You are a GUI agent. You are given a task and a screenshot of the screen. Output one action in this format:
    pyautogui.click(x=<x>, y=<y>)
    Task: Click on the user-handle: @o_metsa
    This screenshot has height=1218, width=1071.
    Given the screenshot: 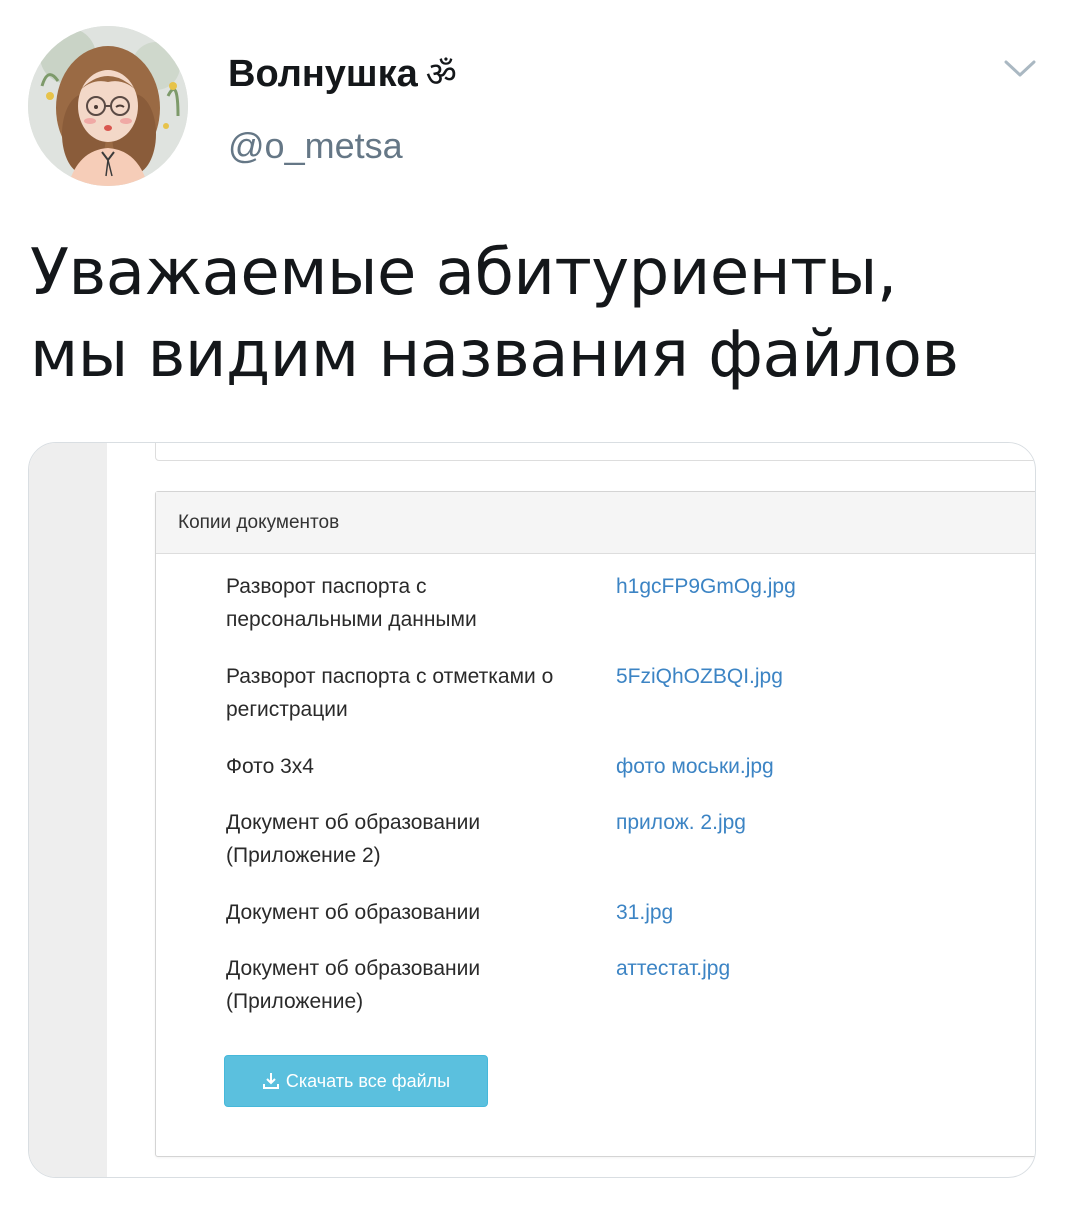 What is the action you would take?
    pyautogui.click(x=315, y=146)
    